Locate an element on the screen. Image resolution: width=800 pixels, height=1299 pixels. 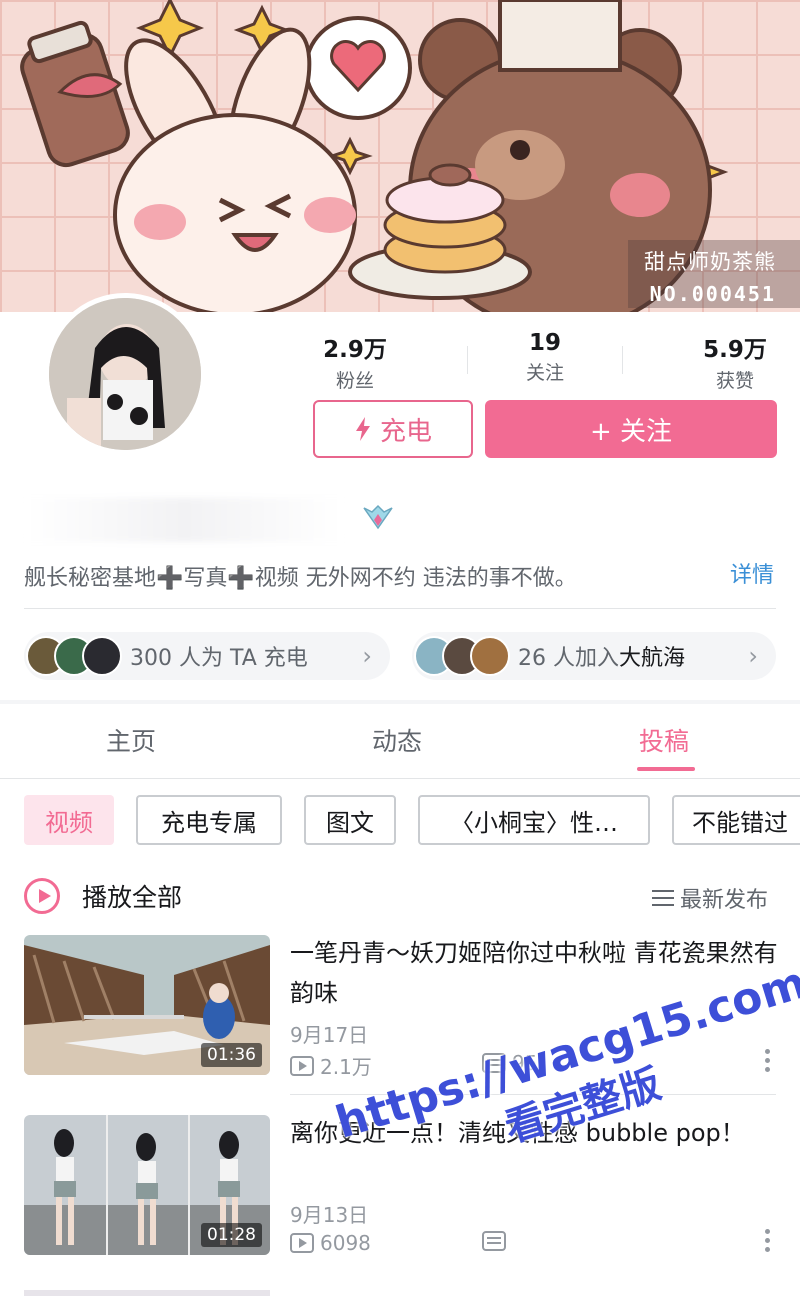
chip-must-see: 不能错过 is located at coordinates (736, 820).